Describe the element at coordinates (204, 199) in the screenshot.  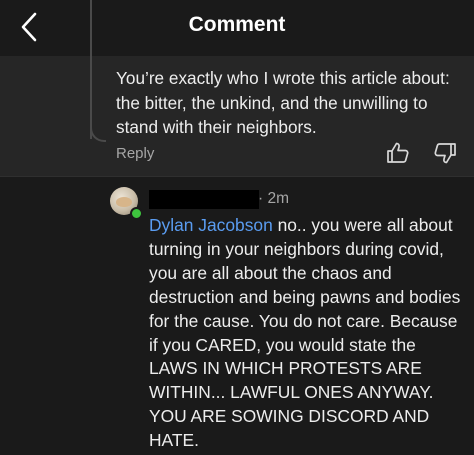
I see `redacted-author-name` at that location.